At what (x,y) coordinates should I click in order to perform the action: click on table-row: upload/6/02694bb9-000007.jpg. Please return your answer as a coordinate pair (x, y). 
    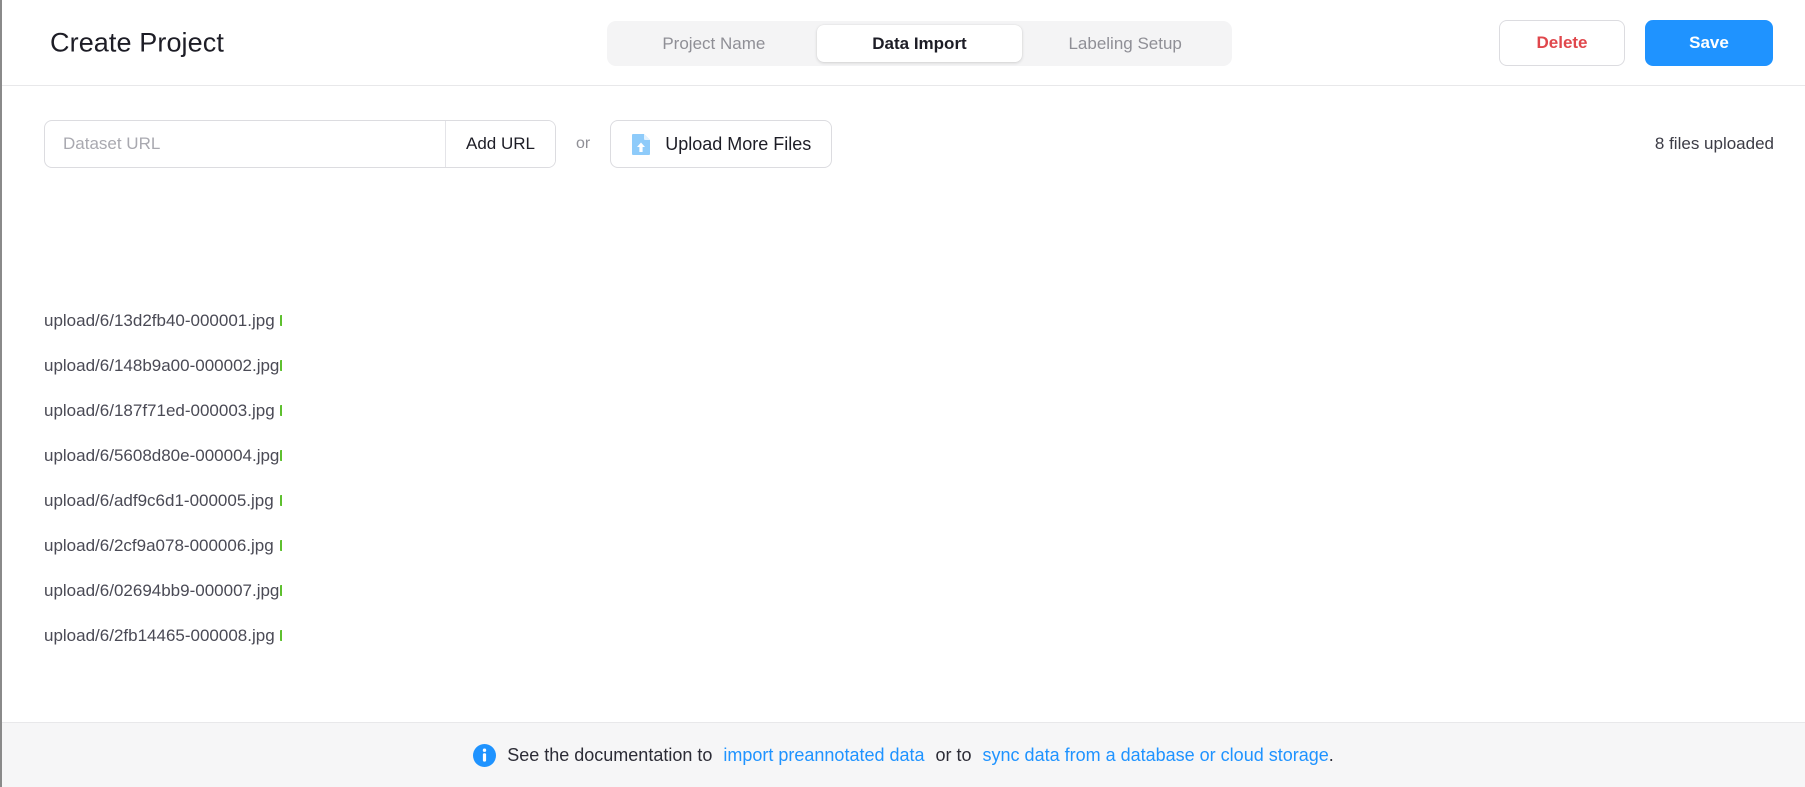
    Looking at the image, I should click on (903, 590).